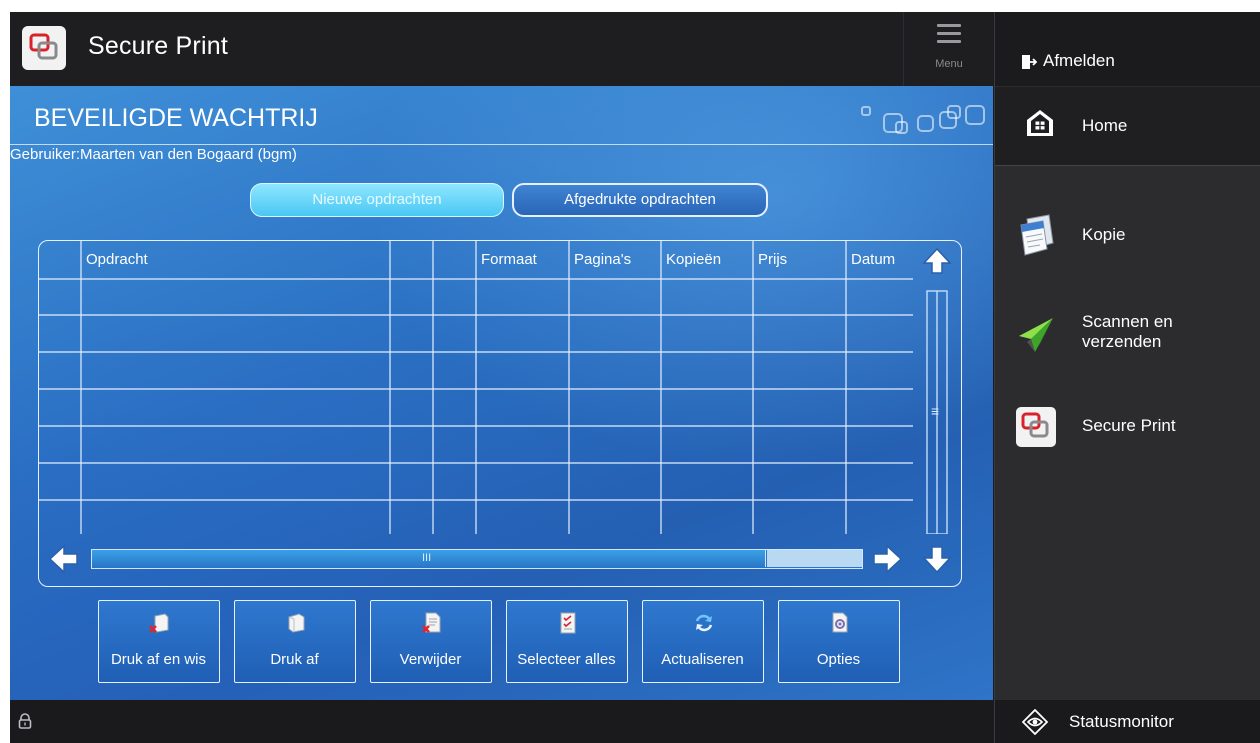  What do you see at coordinates (1105, 125) in the screenshot?
I see `home-label: Home` at bounding box center [1105, 125].